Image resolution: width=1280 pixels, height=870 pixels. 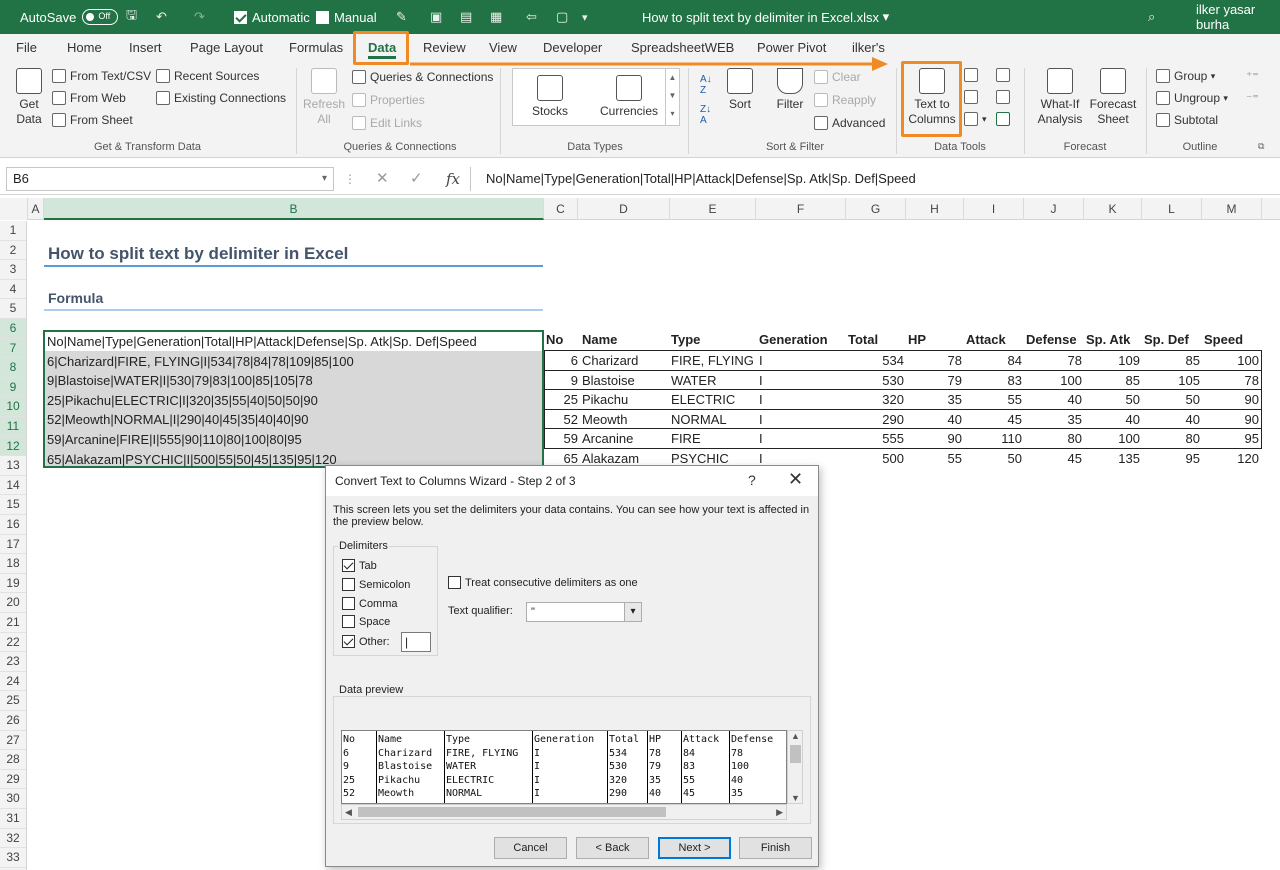 What do you see at coordinates (366, 641) in the screenshot?
I see `other-option: Other:` at bounding box center [366, 641].